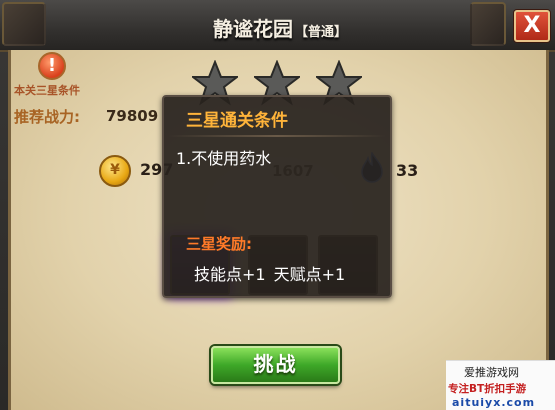  I want to click on close-button: X, so click(532, 26).